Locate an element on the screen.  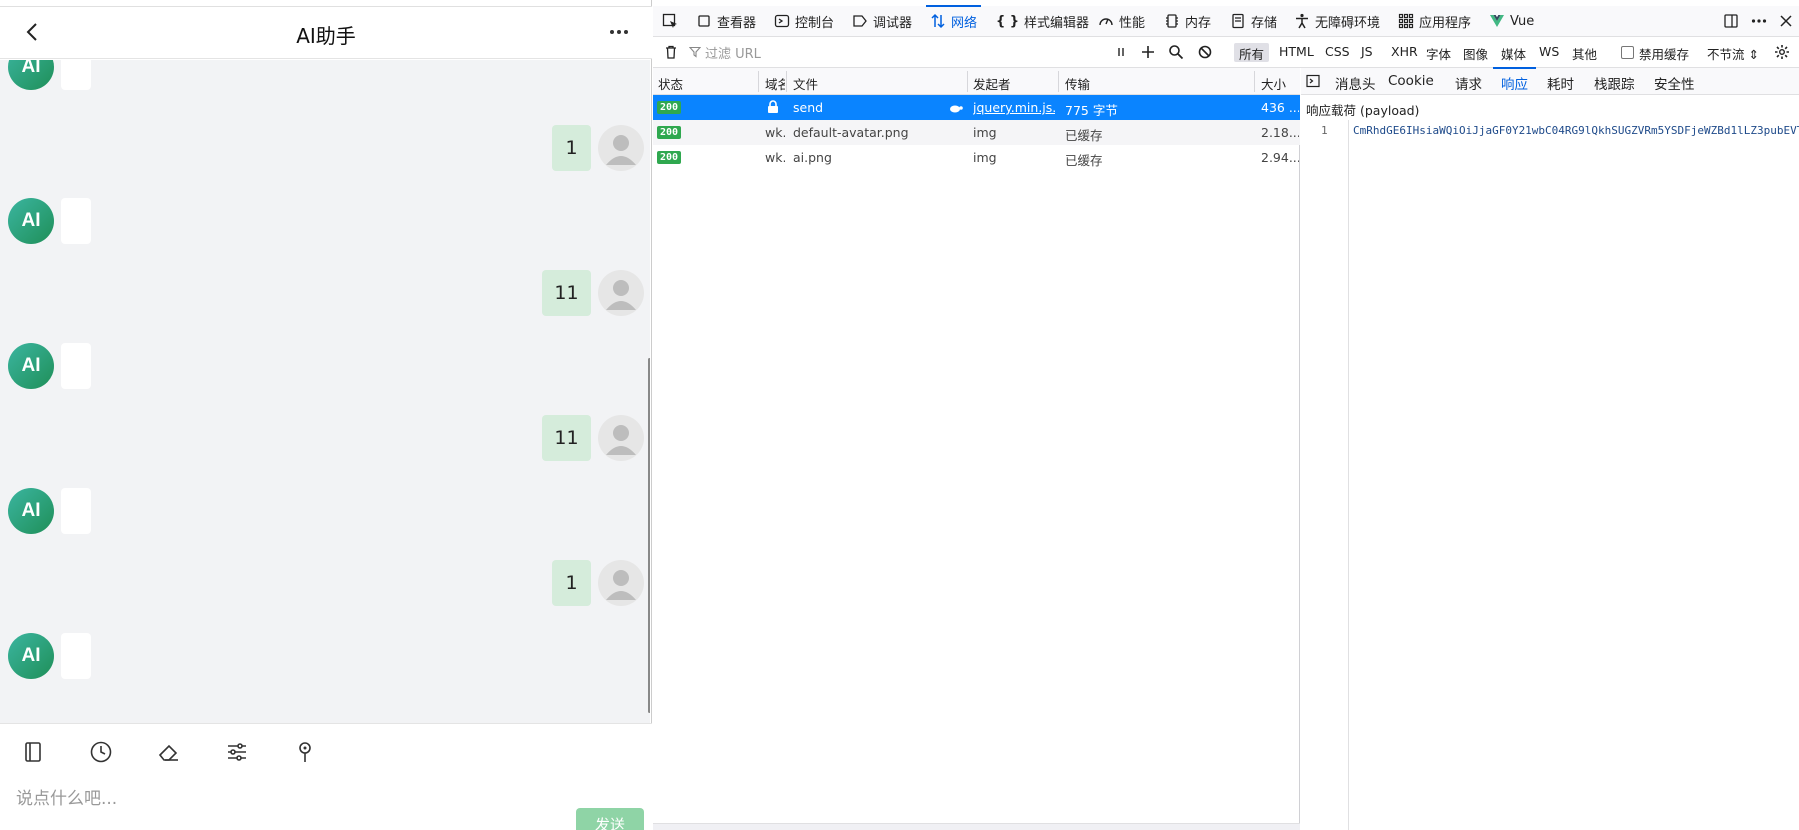
plus-icon is located at coordinates (1148, 52).